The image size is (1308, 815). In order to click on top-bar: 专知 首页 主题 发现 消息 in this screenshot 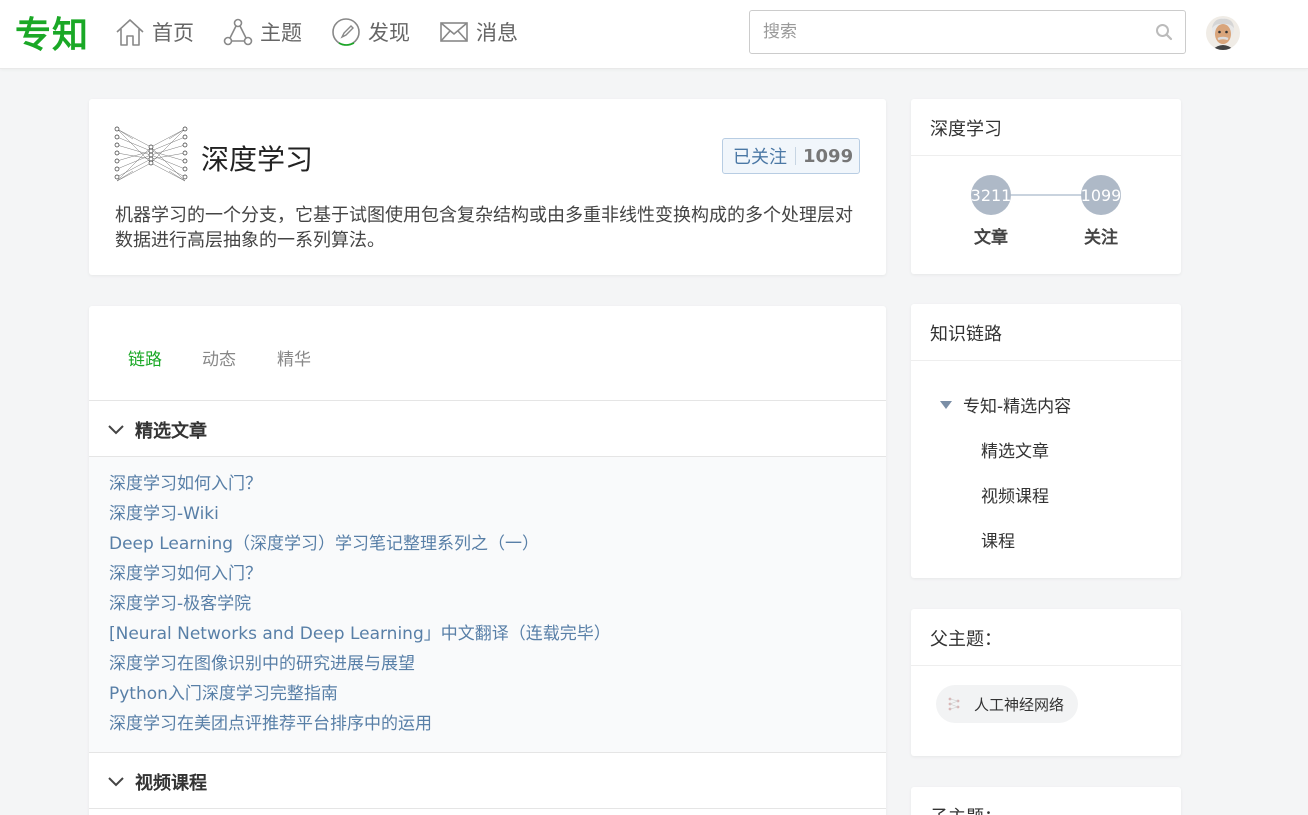, I will do `click(654, 34)`.